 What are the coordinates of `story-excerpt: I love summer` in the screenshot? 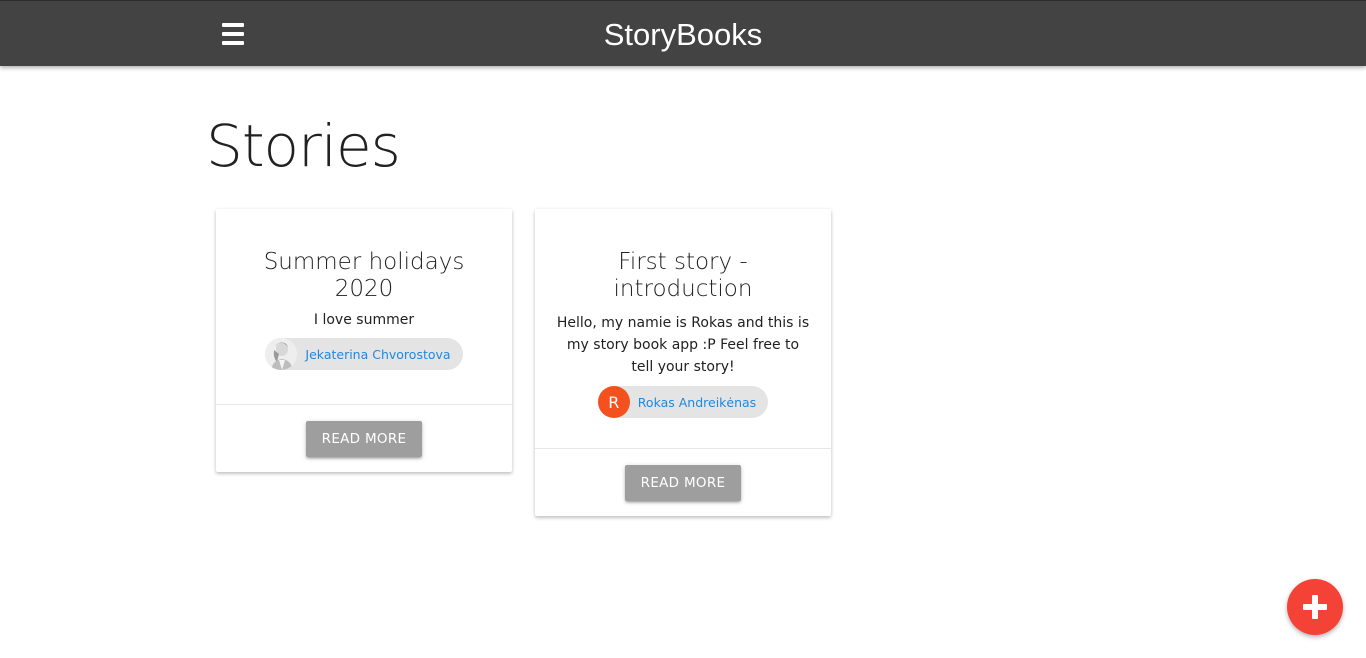 It's located at (364, 320).